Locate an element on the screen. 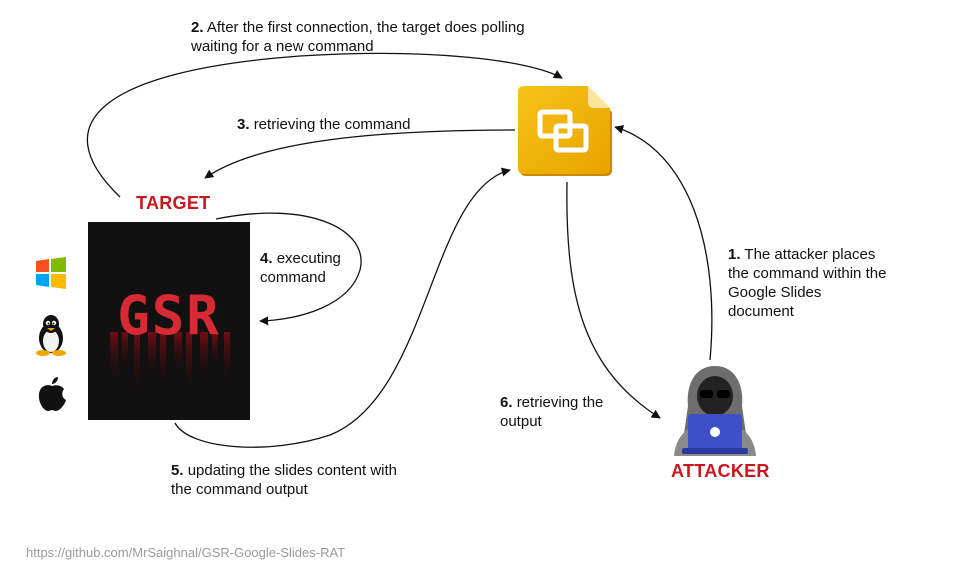 This screenshot has height=576, width=960. step-6-text: retrieving the output is located at coordinates (552, 412).